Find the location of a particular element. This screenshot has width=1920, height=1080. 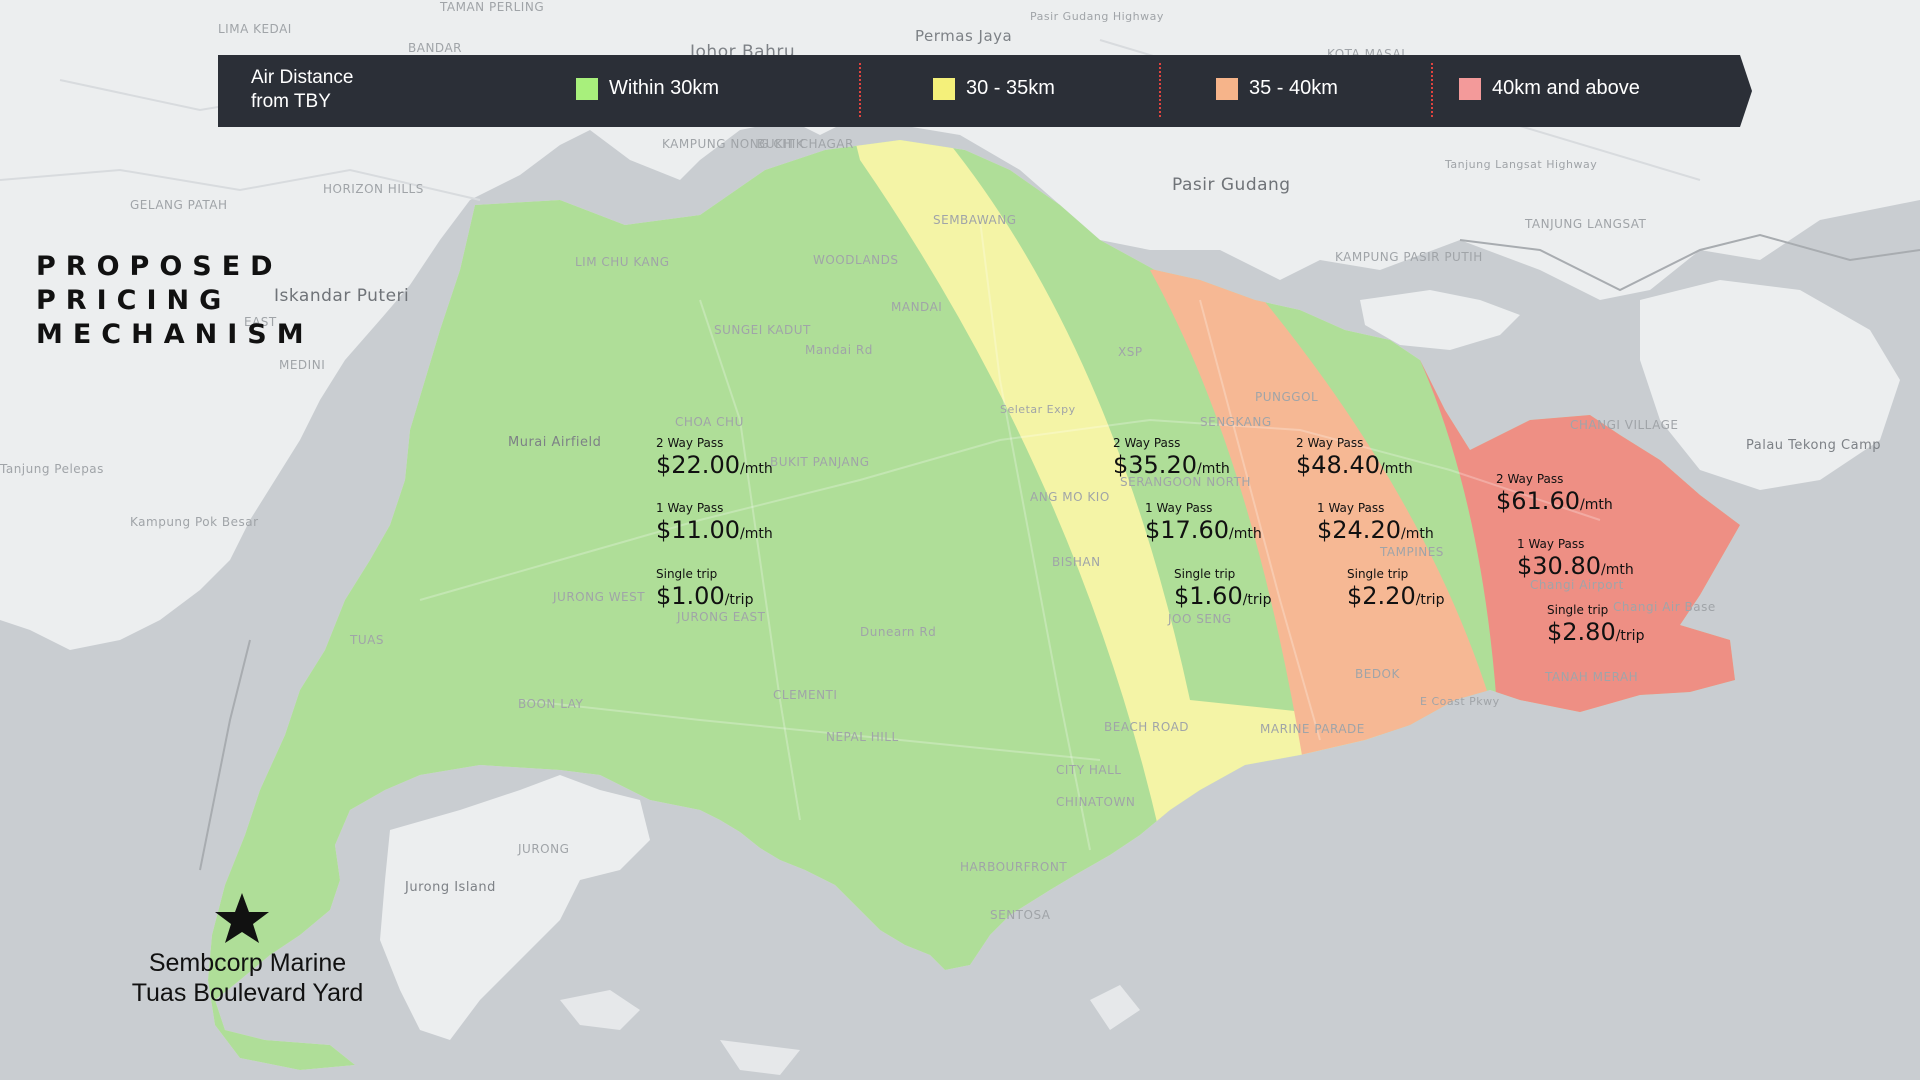

pass-price-line: $17.60/mth is located at coordinates (1203, 530).